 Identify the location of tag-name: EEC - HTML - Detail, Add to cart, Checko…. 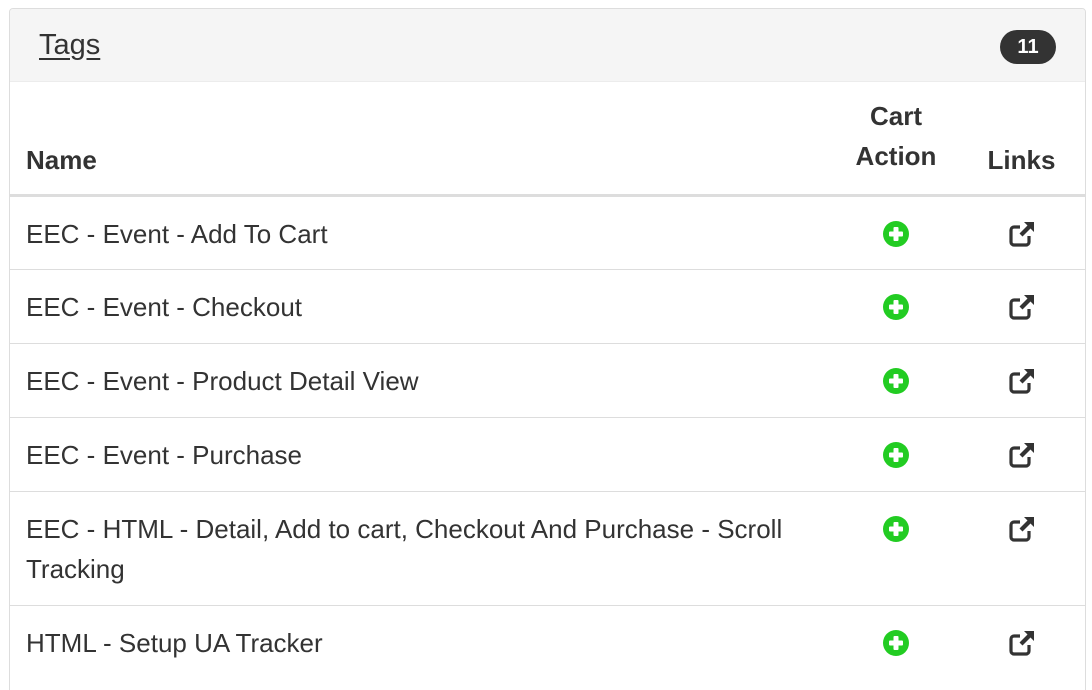
(422, 547).